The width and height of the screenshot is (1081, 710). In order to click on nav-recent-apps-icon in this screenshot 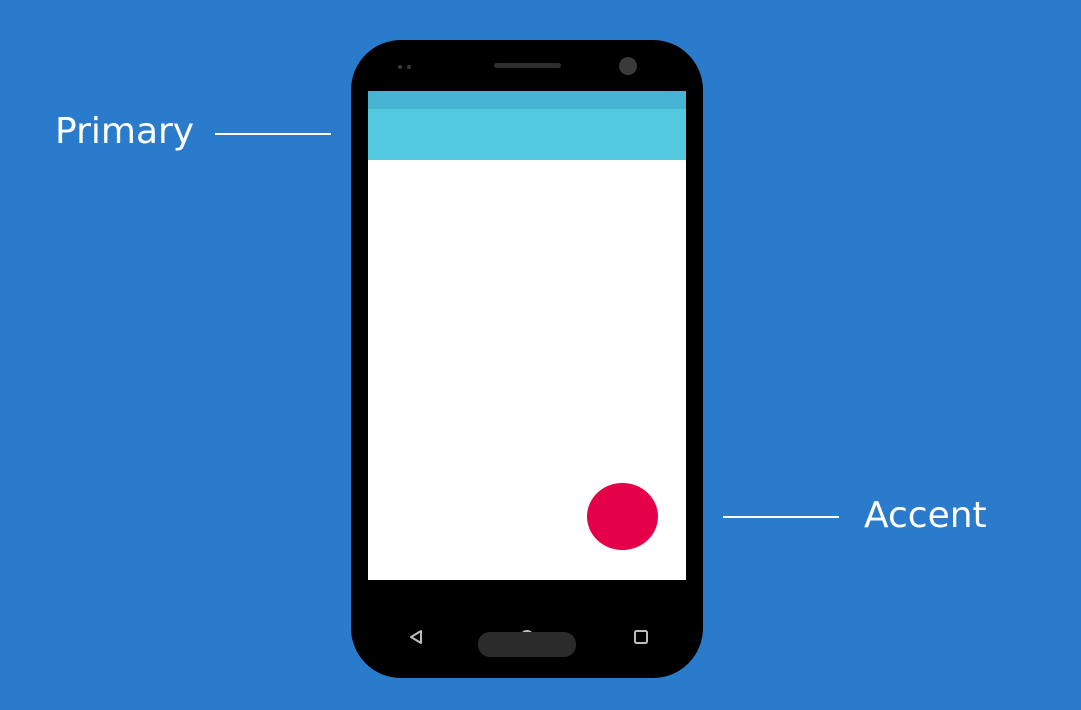, I will do `click(641, 637)`.